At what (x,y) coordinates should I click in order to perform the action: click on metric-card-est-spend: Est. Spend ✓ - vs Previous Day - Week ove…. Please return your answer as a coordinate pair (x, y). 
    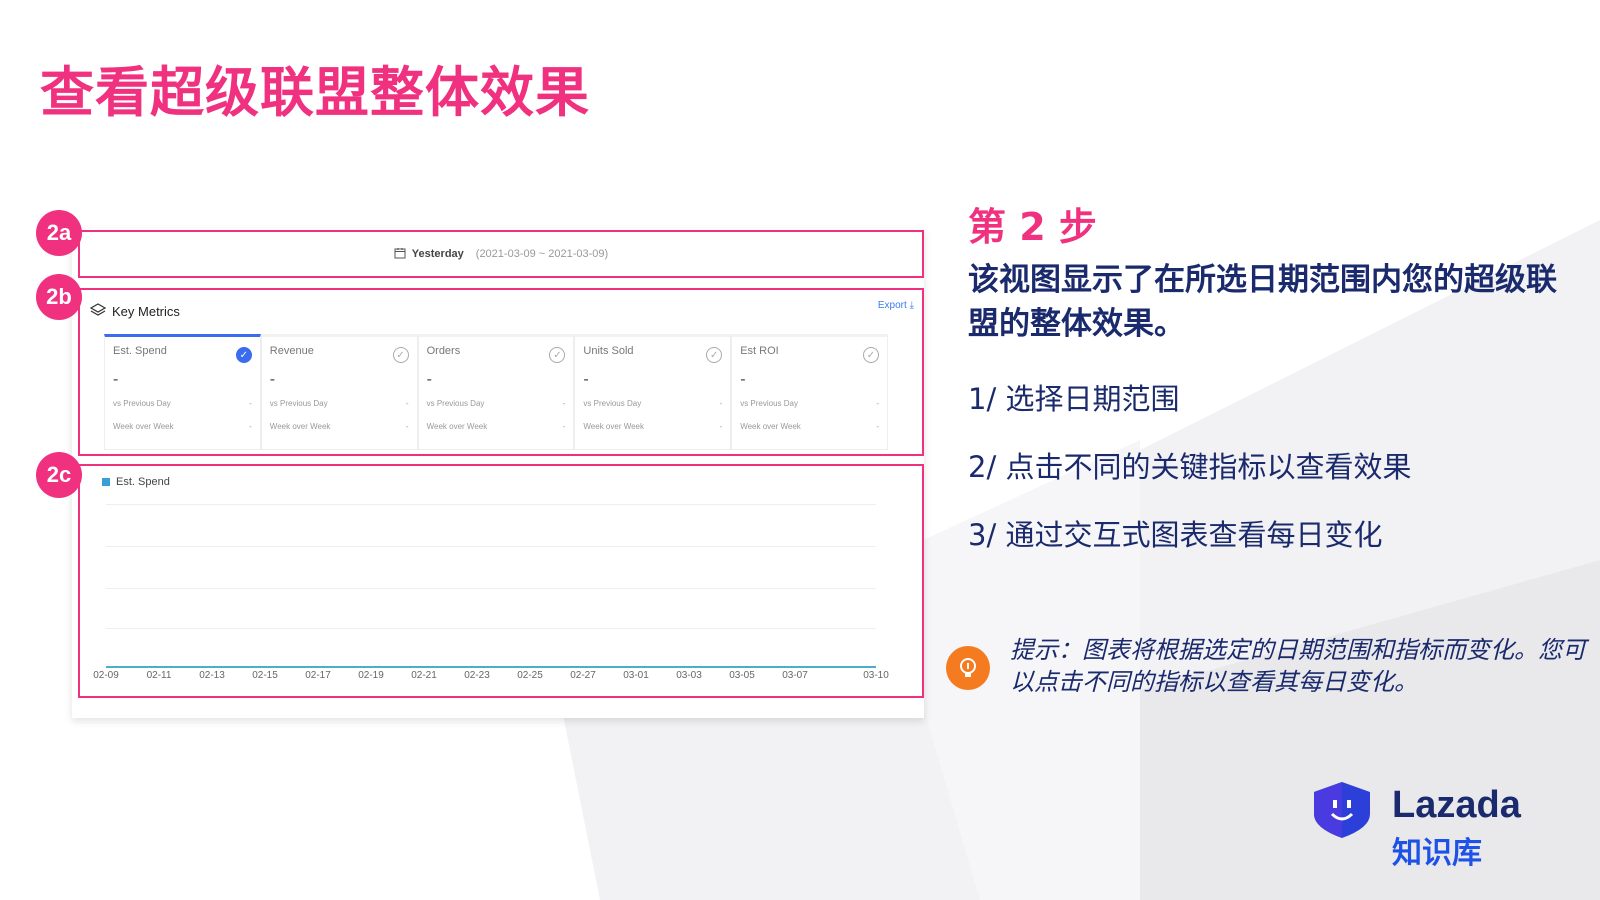
    Looking at the image, I should click on (182, 392).